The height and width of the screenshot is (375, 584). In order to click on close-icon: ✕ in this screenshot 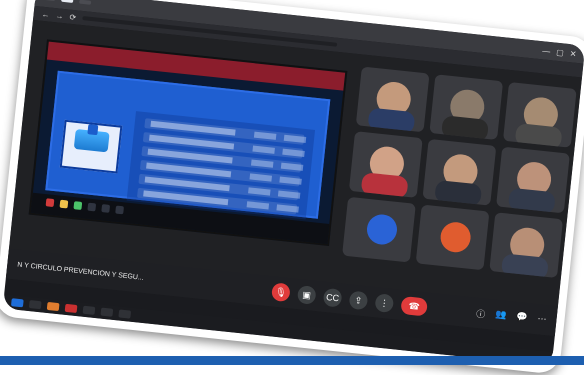, I will do `click(573, 54)`.